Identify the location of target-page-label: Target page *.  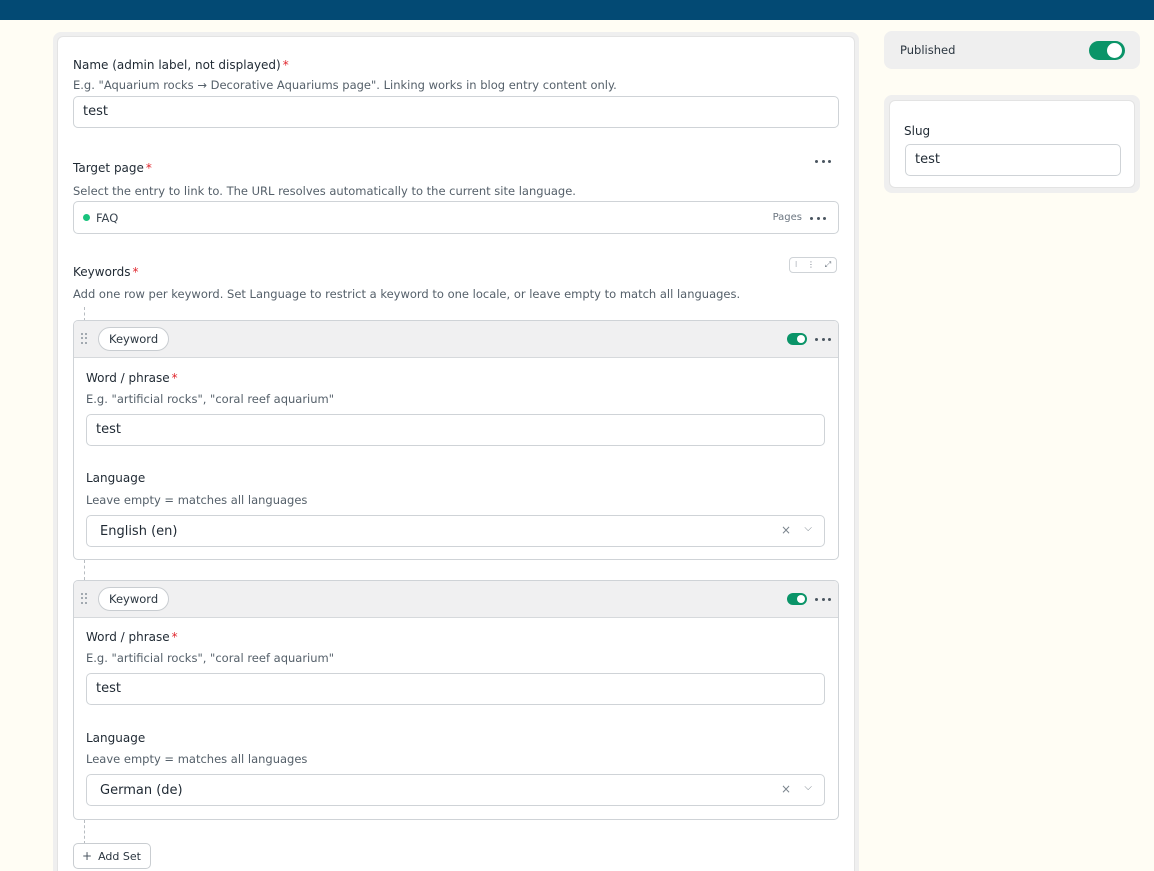
(112, 168).